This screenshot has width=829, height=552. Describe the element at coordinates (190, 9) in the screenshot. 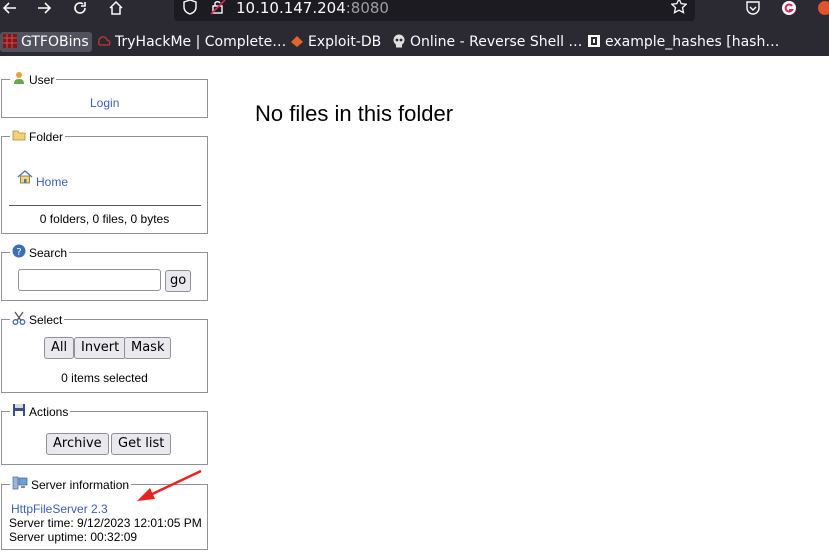

I see `shield-icon` at that location.